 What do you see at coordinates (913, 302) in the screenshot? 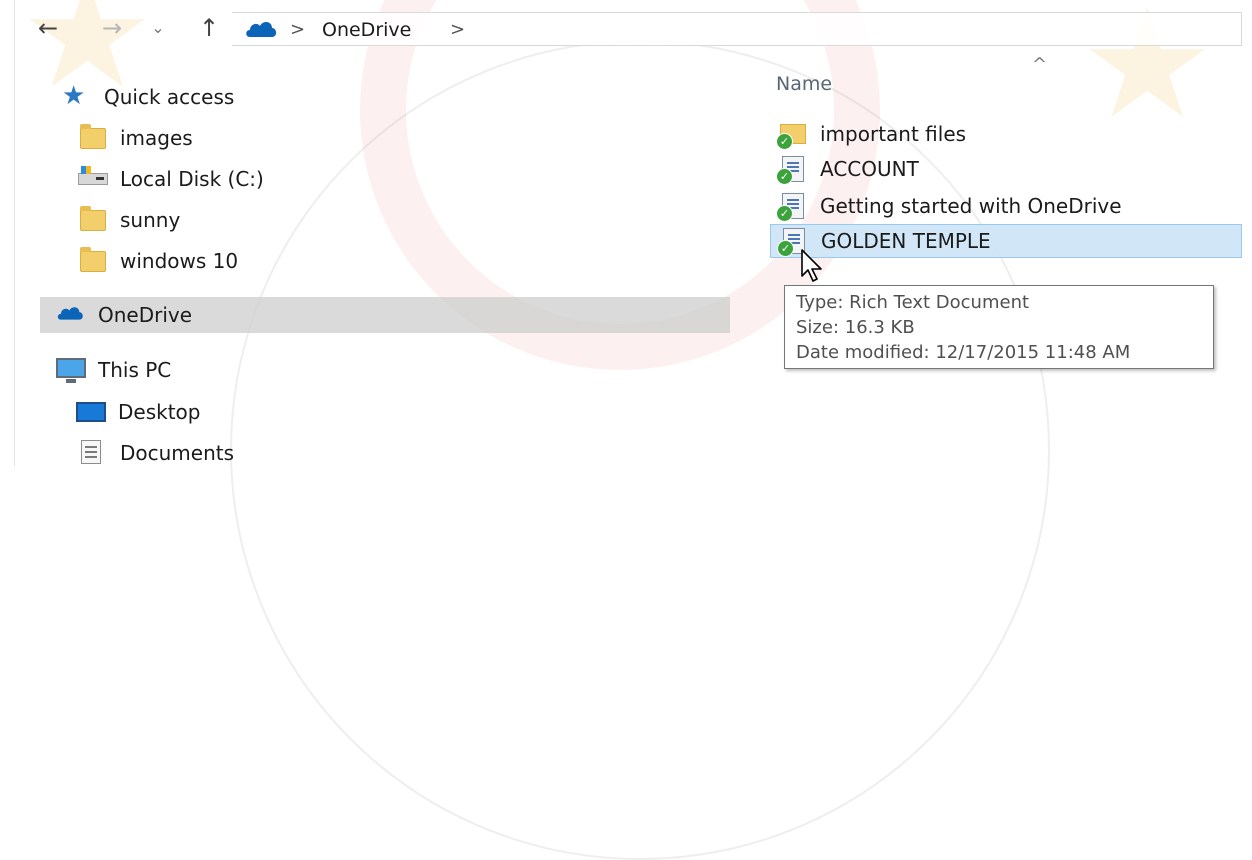
I see `tooltip-type: Type: Rich Text Document` at bounding box center [913, 302].